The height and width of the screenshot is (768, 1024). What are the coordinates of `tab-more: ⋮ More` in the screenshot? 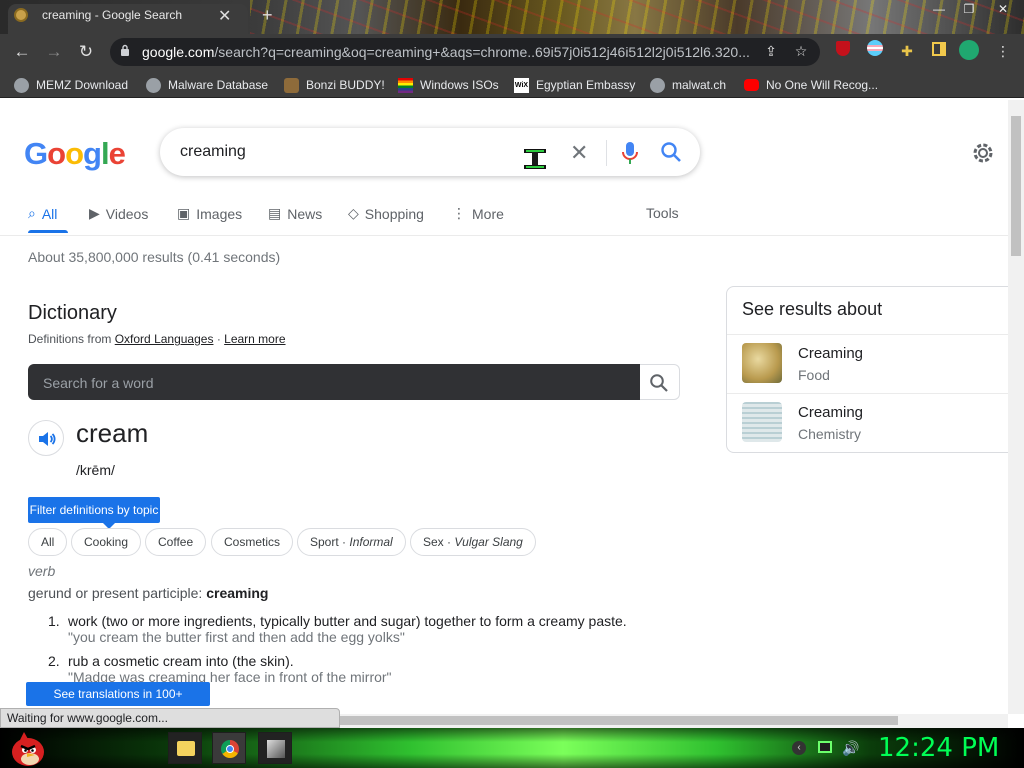 It's located at (478, 213).